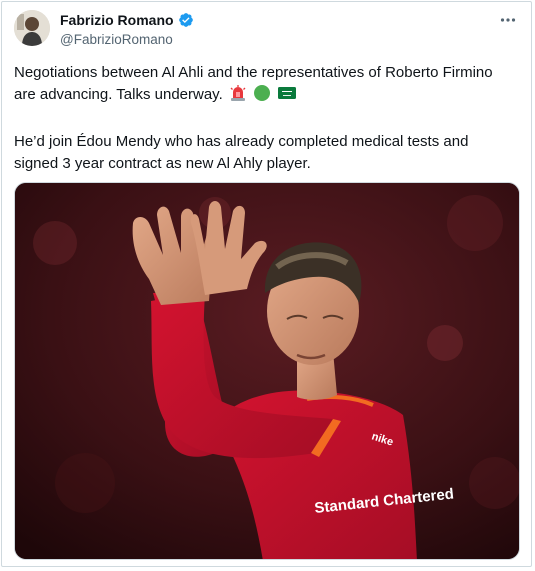 The height and width of the screenshot is (571, 535). What do you see at coordinates (262, 96) in the screenshot?
I see `green-circle-emoji-icon` at bounding box center [262, 96].